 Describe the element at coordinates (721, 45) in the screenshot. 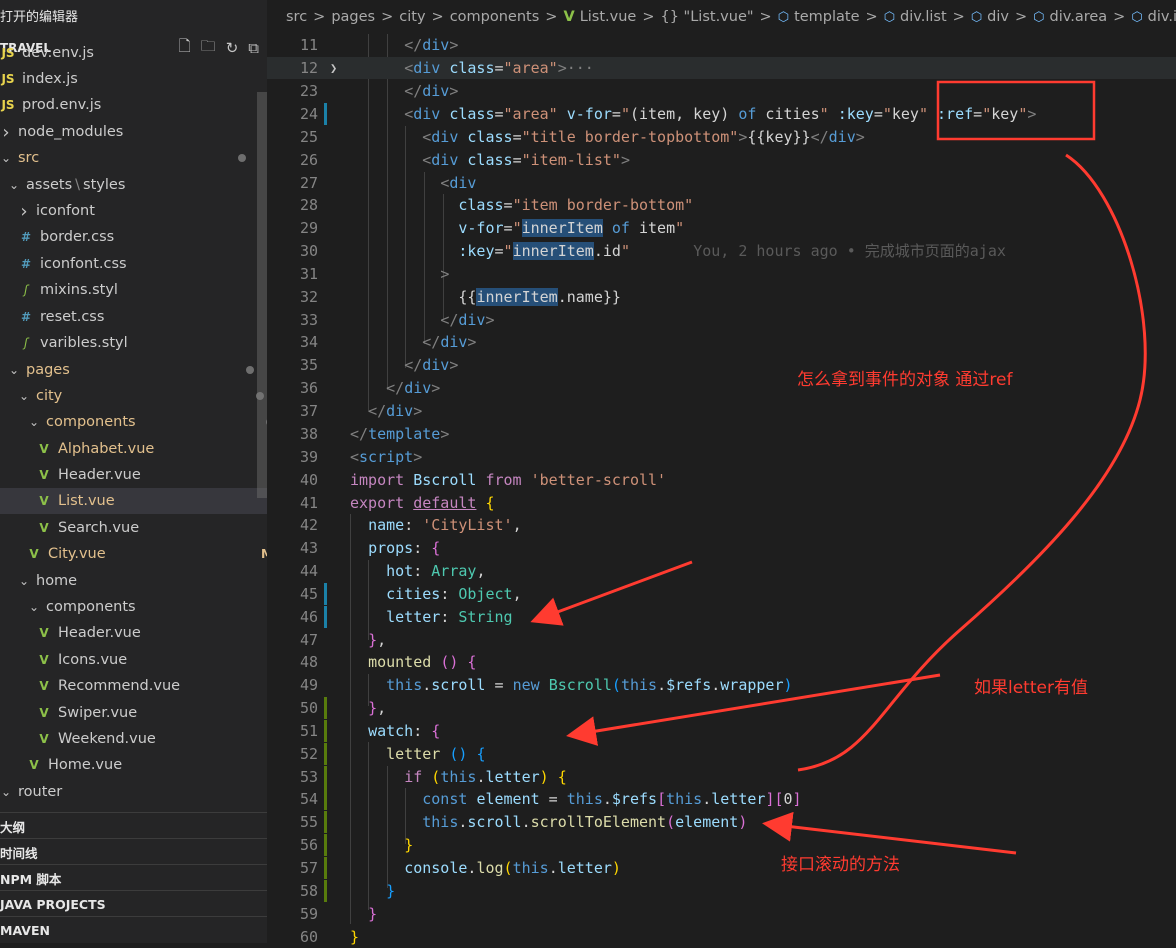

I see `code-line: 11 </div>` at that location.